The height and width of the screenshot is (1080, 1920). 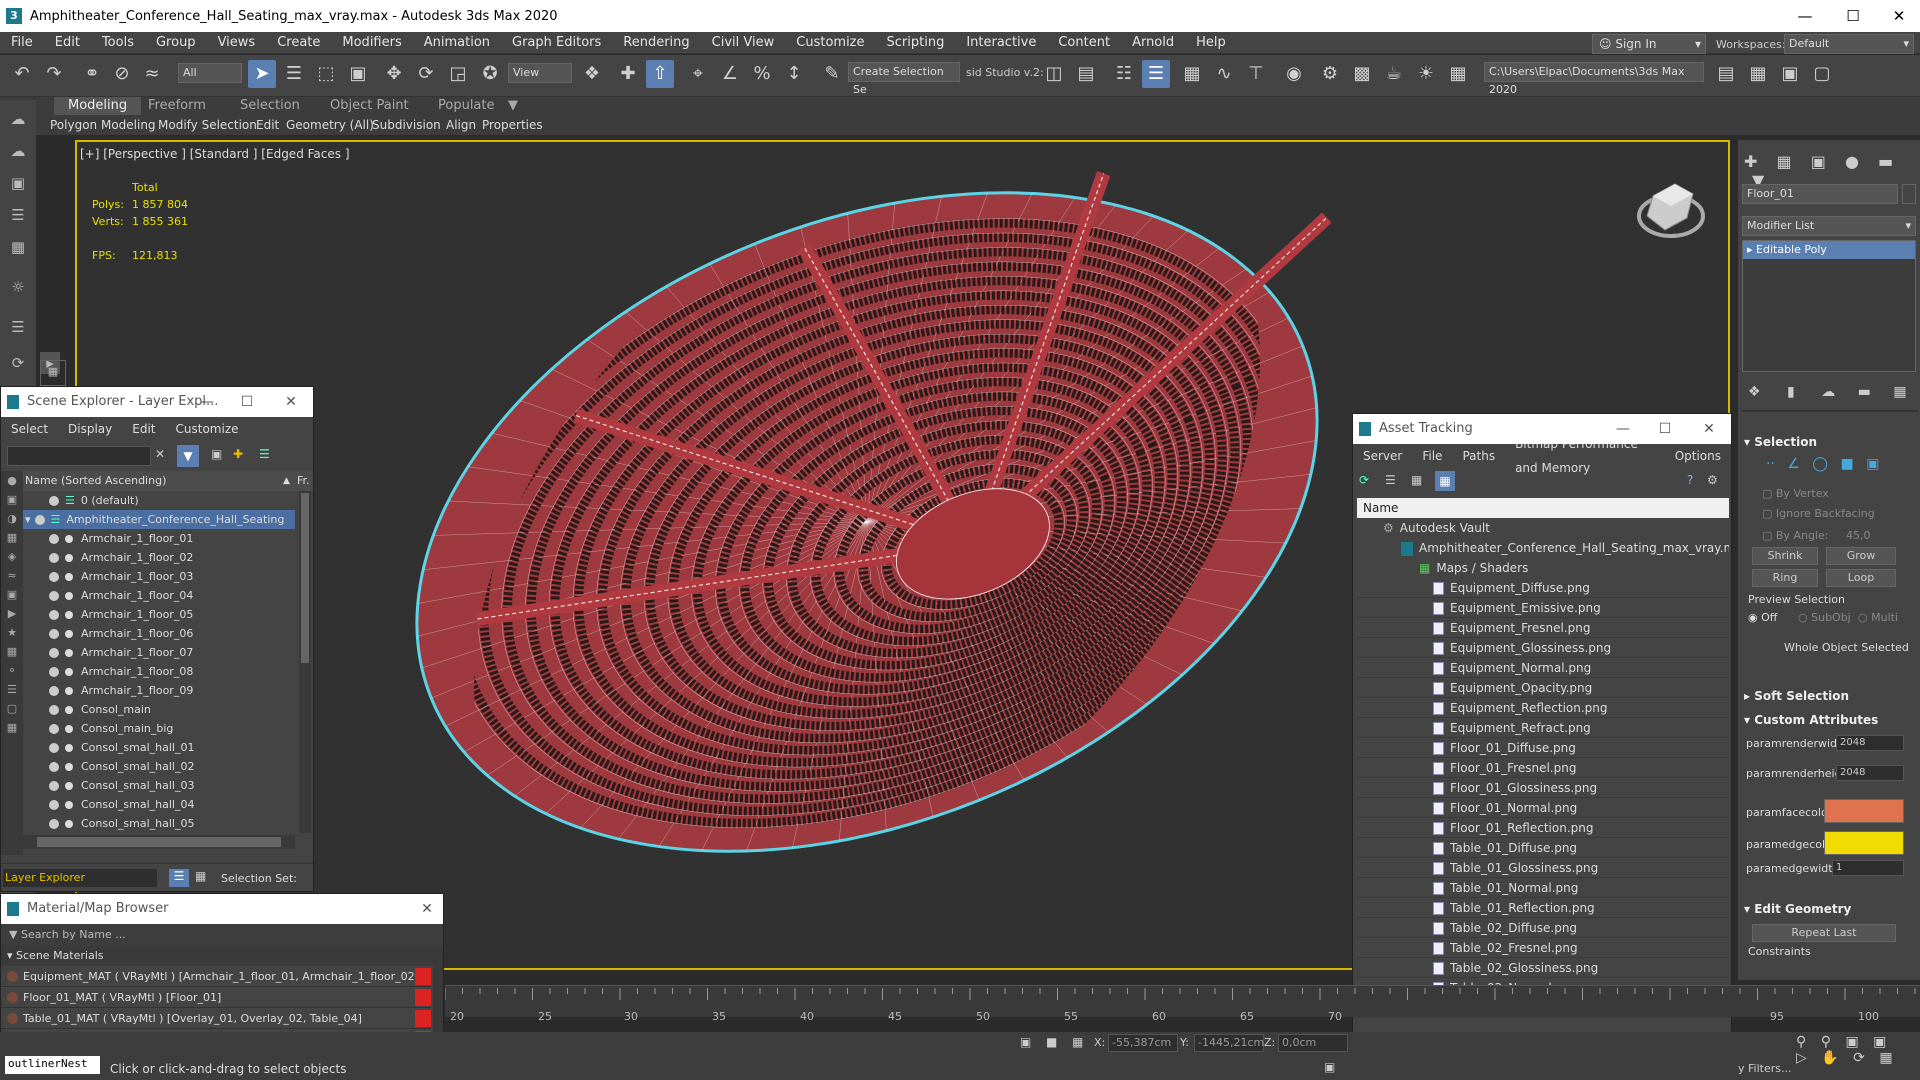 What do you see at coordinates (1750, 161) in the screenshot?
I see `create-tab-icon: ✚` at bounding box center [1750, 161].